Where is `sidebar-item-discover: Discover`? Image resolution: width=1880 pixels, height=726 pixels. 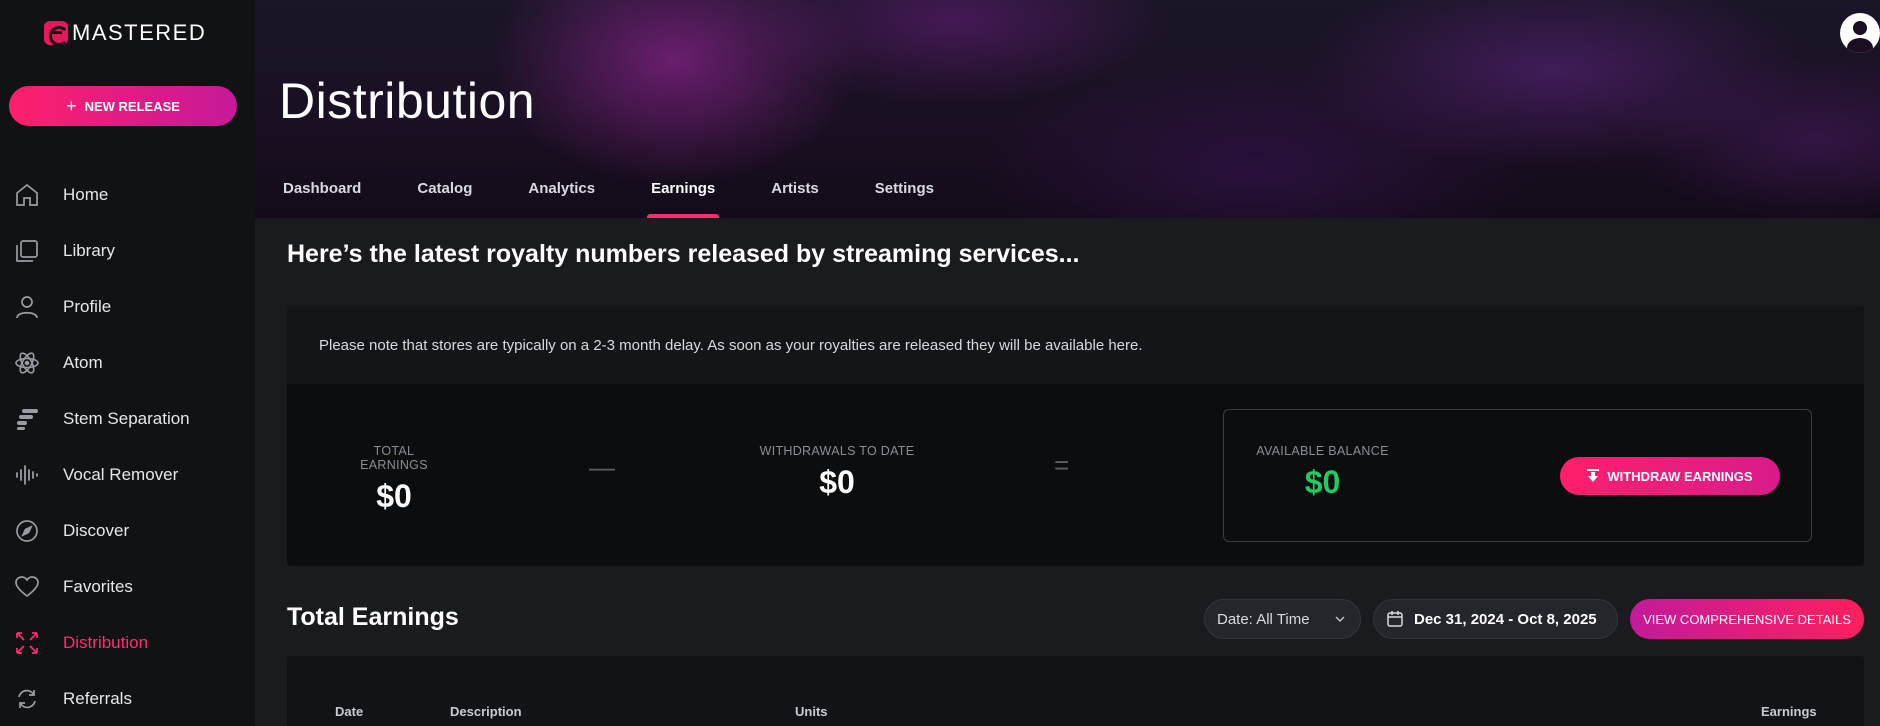 sidebar-item-discover: Discover is located at coordinates (127, 531).